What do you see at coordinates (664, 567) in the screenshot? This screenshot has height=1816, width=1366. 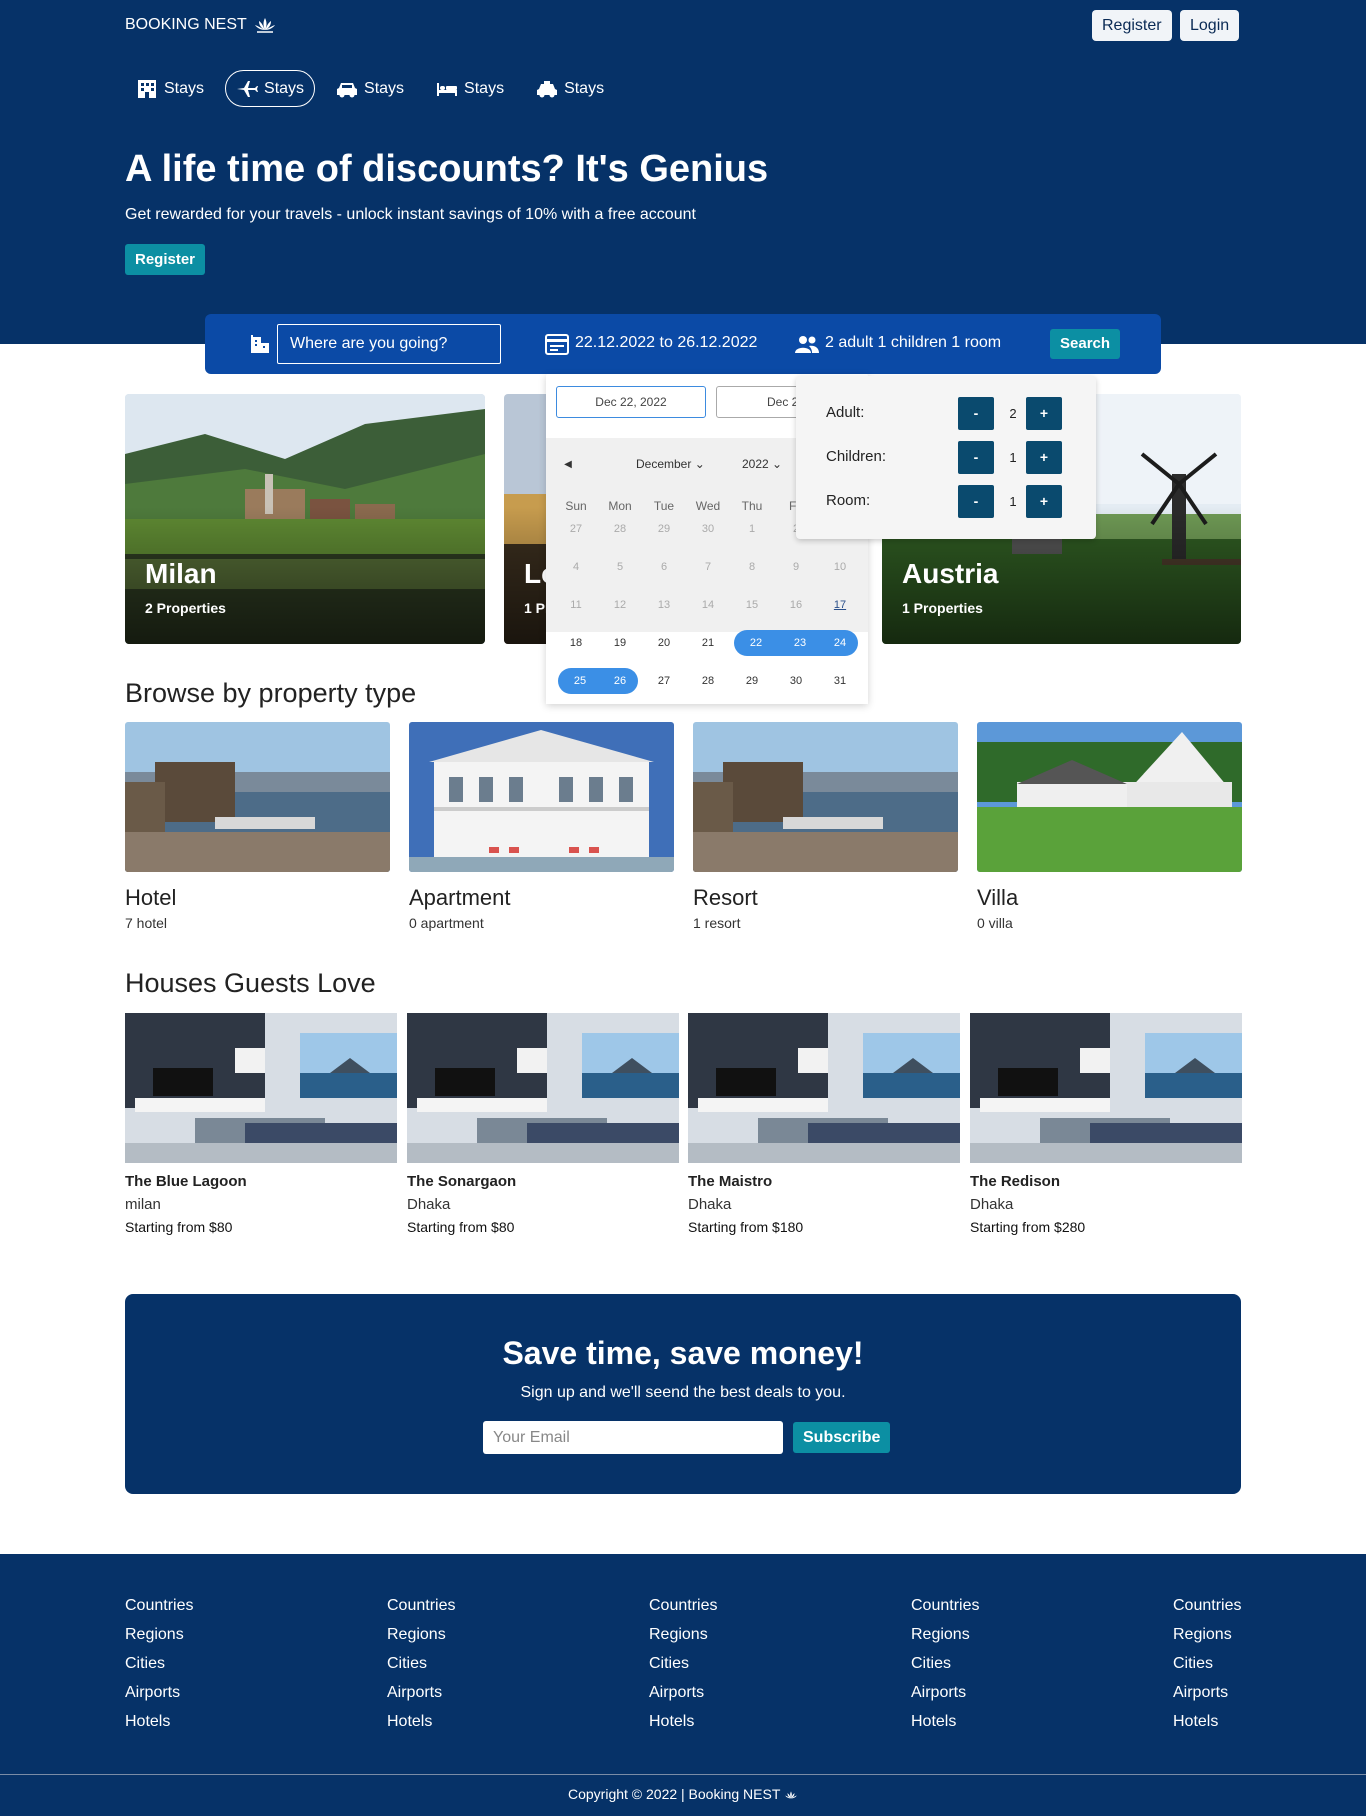 I see `calendar-day: 6` at bounding box center [664, 567].